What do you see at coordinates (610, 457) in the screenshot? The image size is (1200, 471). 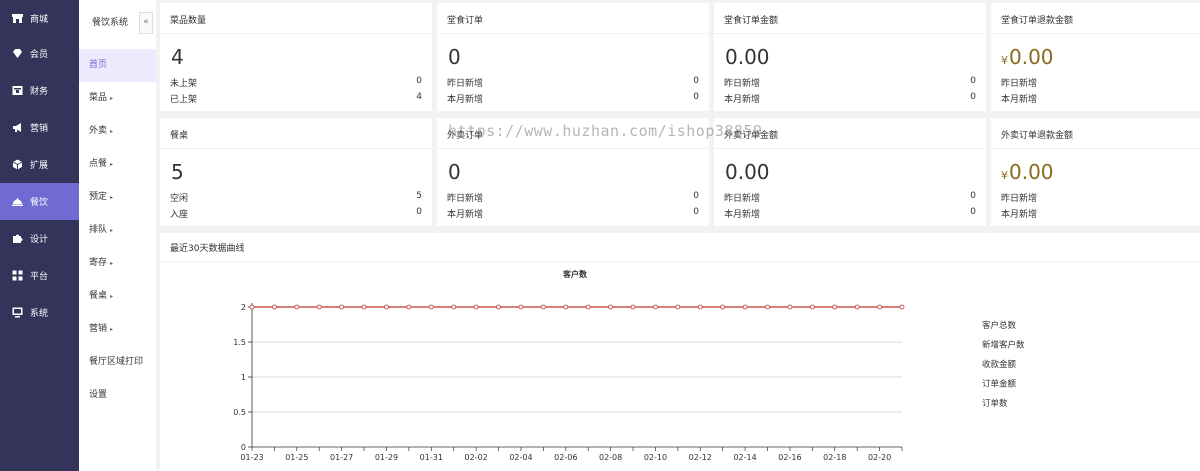 I see `x-tick-label: 02-08` at bounding box center [610, 457].